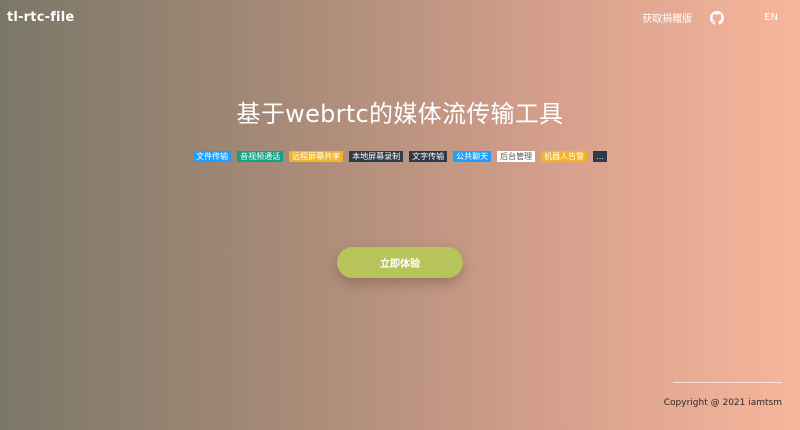 The image size is (800, 430). What do you see at coordinates (400, 114) in the screenshot?
I see `page-title: 基于webrtc的媒体流传输工具` at bounding box center [400, 114].